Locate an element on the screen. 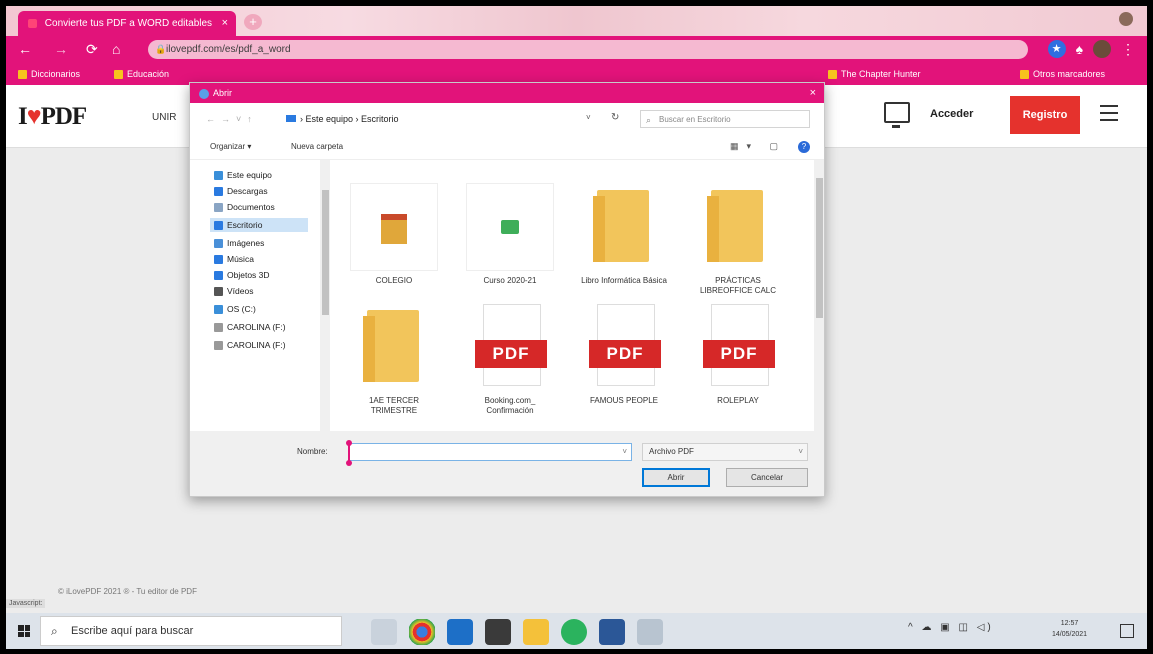 The height and width of the screenshot is (654, 1153). path-dropdown-icon: ˅ is located at coordinates (588, 117).